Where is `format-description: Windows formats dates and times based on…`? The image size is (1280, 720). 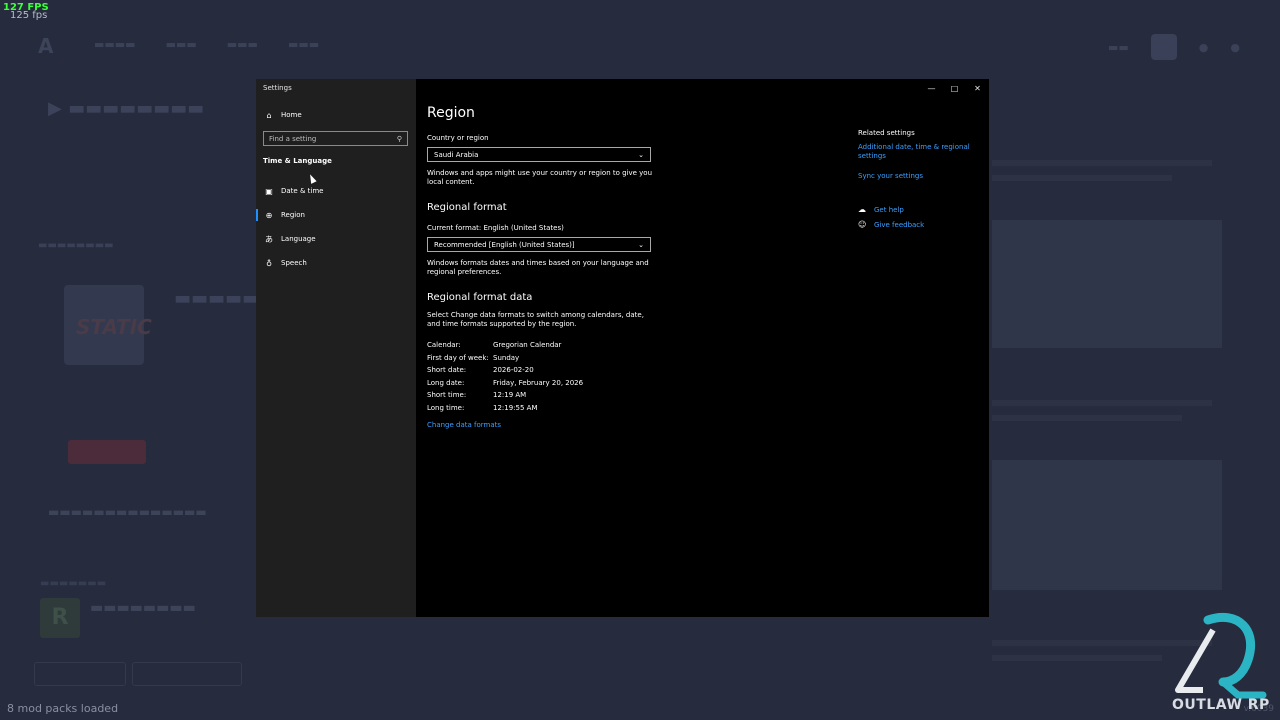
format-description: Windows formats dates and times based on… is located at coordinates (538, 267).